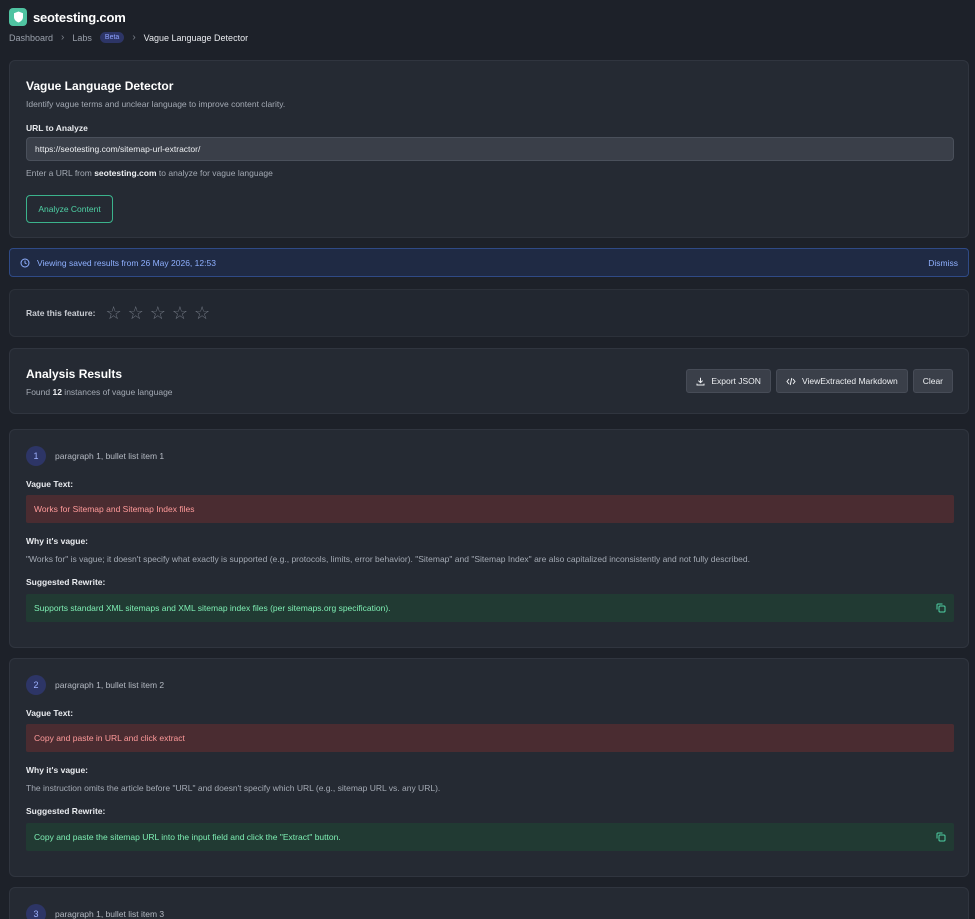 This screenshot has width=975, height=919. What do you see at coordinates (57, 392) in the screenshot?
I see `results-count: 12` at bounding box center [57, 392].